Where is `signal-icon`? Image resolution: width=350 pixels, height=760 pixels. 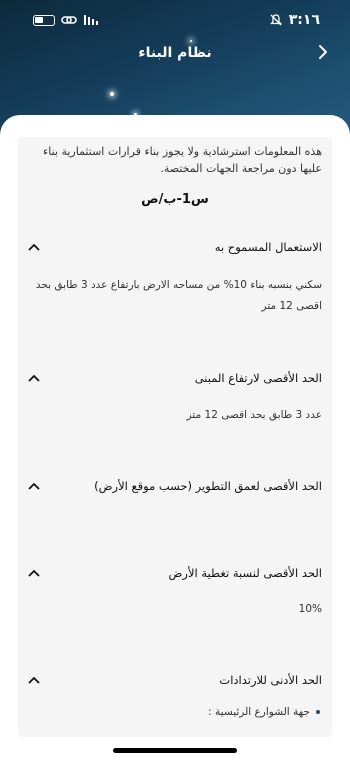
signal-icon is located at coordinates (91, 20).